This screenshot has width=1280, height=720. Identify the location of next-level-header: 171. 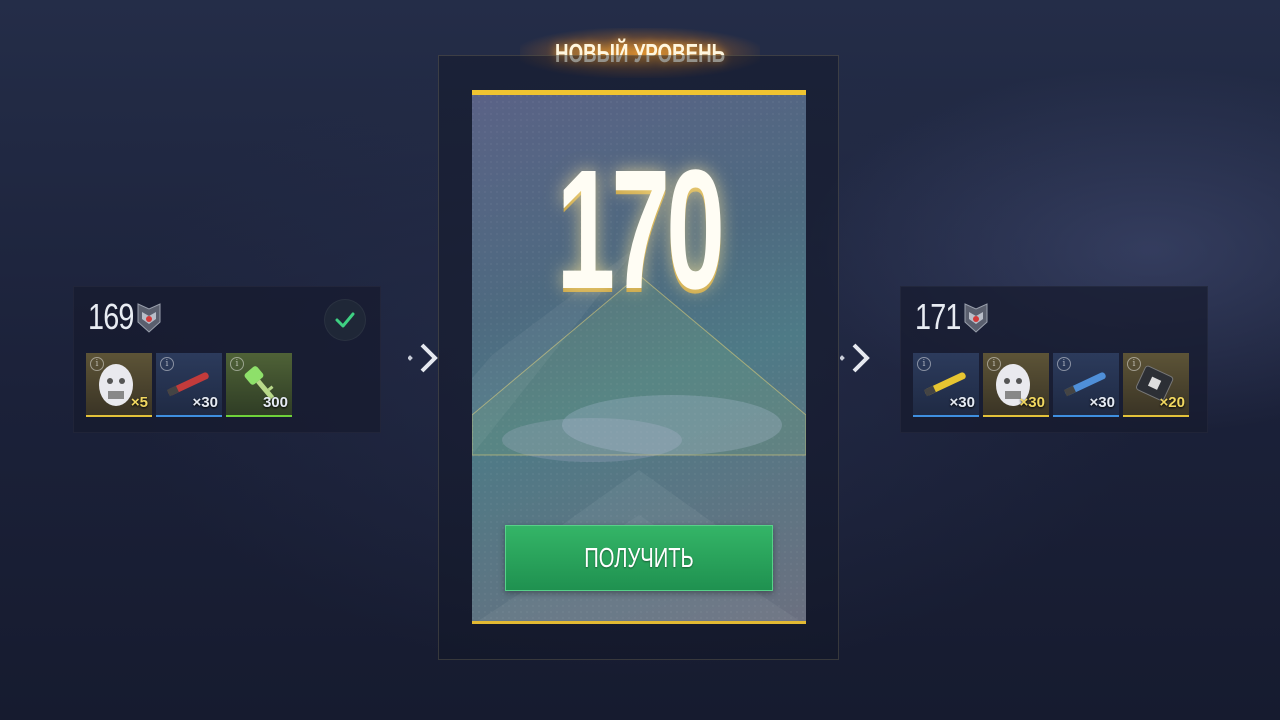
(952, 316).